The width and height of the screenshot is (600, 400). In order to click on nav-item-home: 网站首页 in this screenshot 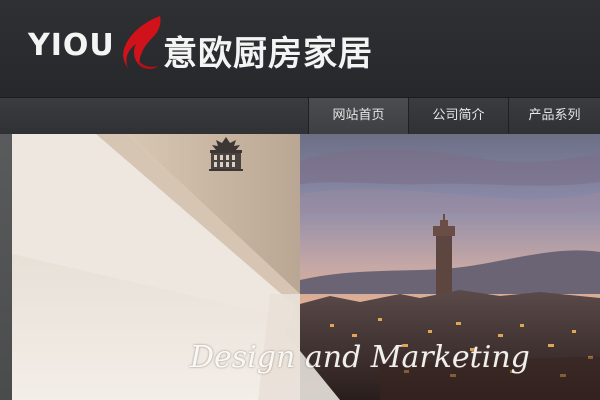, I will do `click(358, 116)`.